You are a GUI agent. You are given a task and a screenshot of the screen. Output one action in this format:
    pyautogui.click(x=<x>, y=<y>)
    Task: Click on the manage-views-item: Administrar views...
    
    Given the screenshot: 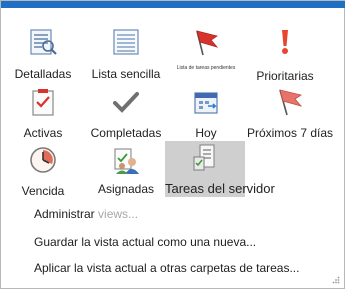 What is the action you would take?
    pyautogui.click(x=86, y=214)
    